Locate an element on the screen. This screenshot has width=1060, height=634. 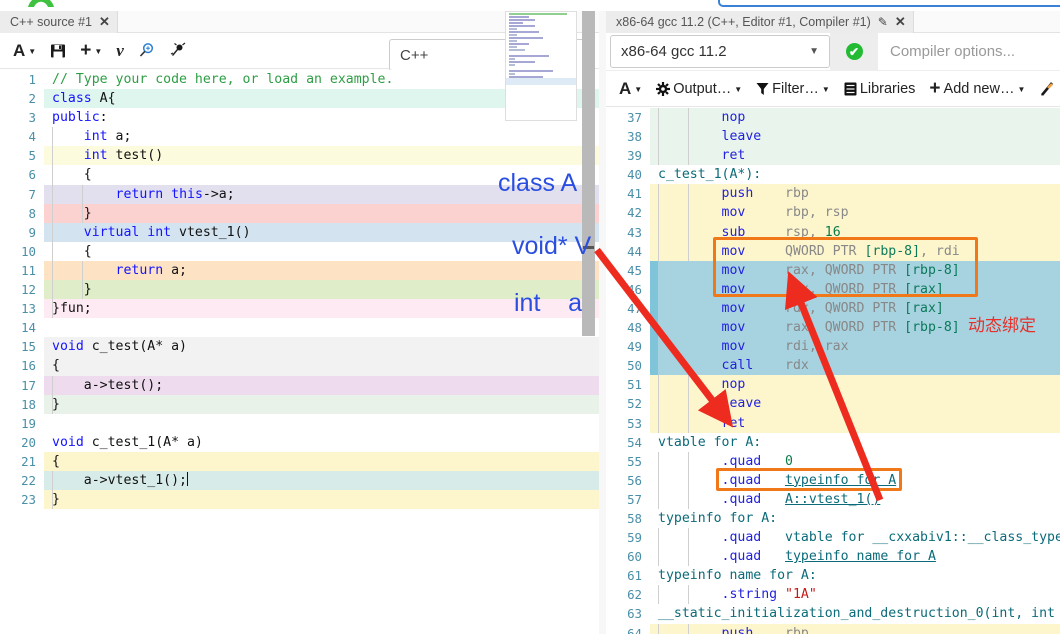
line-number: 38 is located at coordinates (634, 137).